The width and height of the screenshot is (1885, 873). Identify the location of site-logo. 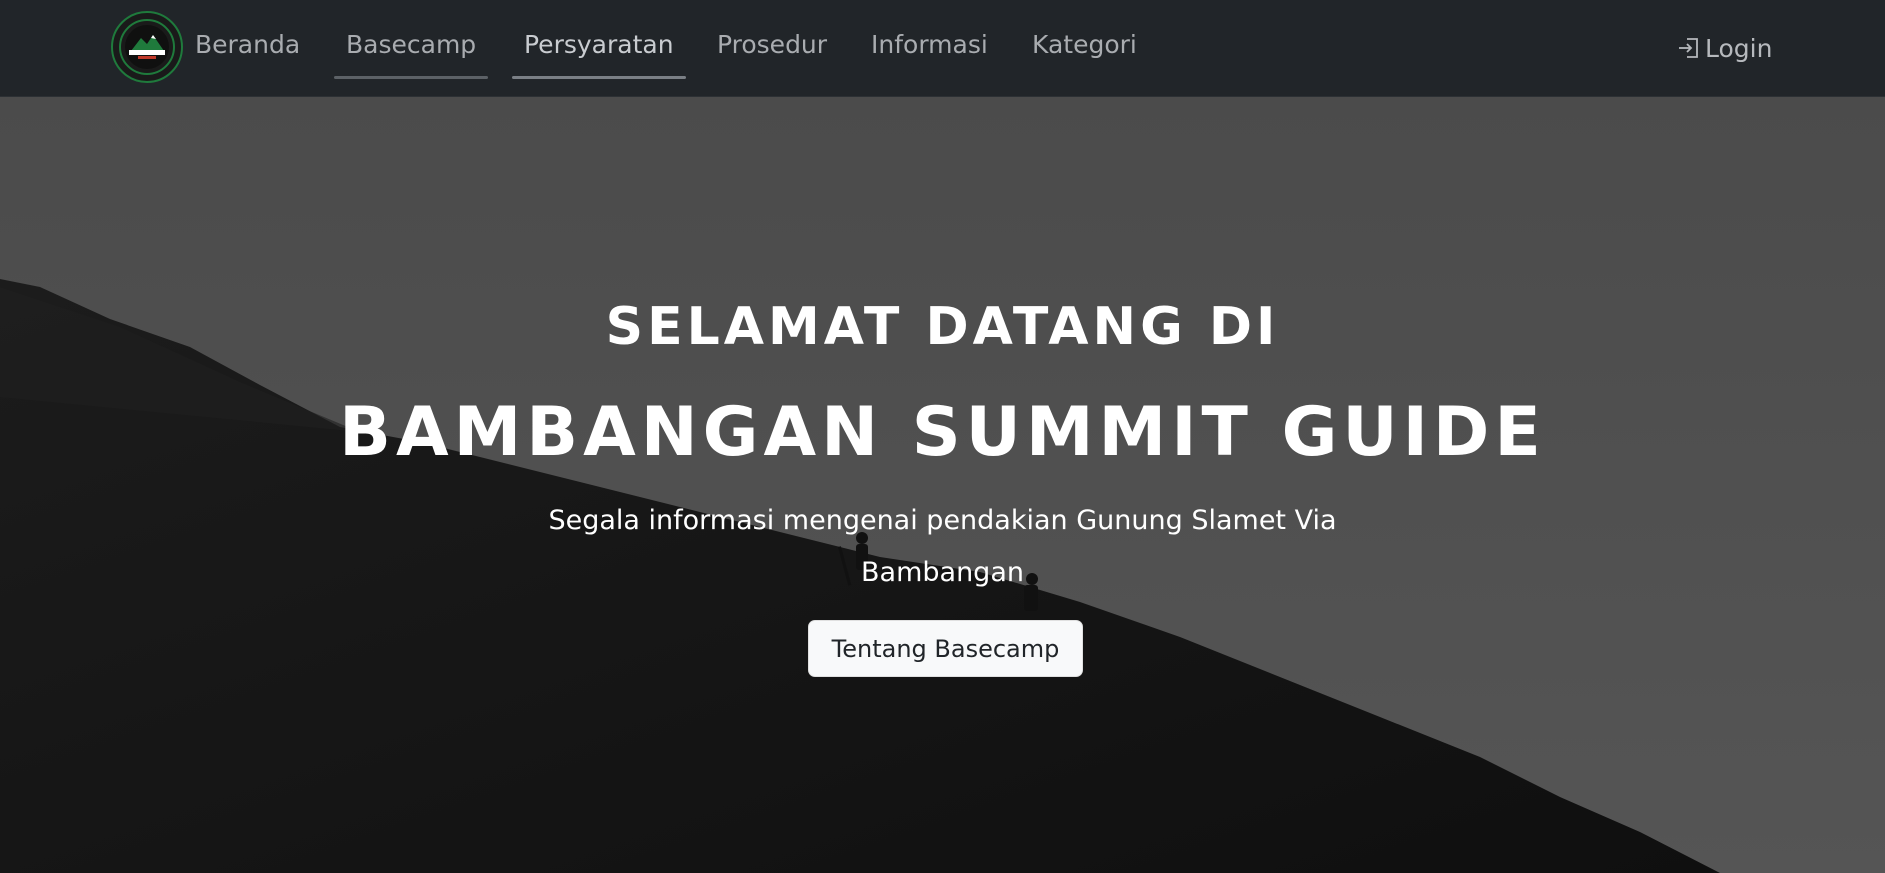
(147, 47).